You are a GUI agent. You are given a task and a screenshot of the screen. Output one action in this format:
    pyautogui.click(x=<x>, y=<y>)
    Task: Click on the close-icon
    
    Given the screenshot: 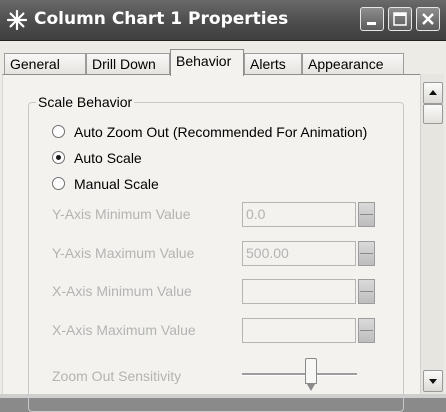 What is the action you would take?
    pyautogui.click(x=428, y=19)
    